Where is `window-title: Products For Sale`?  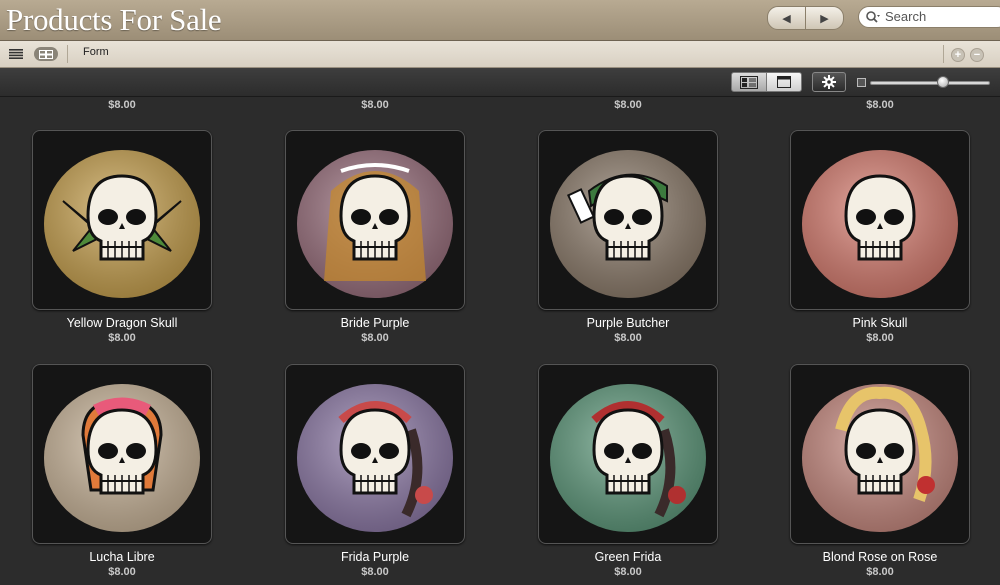 window-title: Products For Sale is located at coordinates (114, 19).